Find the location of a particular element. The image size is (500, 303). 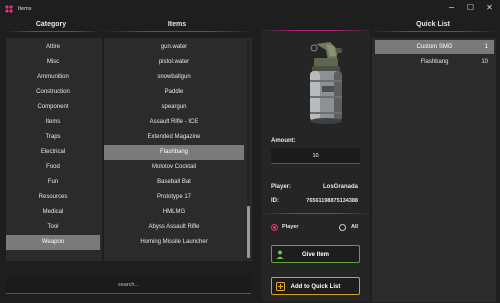

user-add-icon is located at coordinates (280, 254).